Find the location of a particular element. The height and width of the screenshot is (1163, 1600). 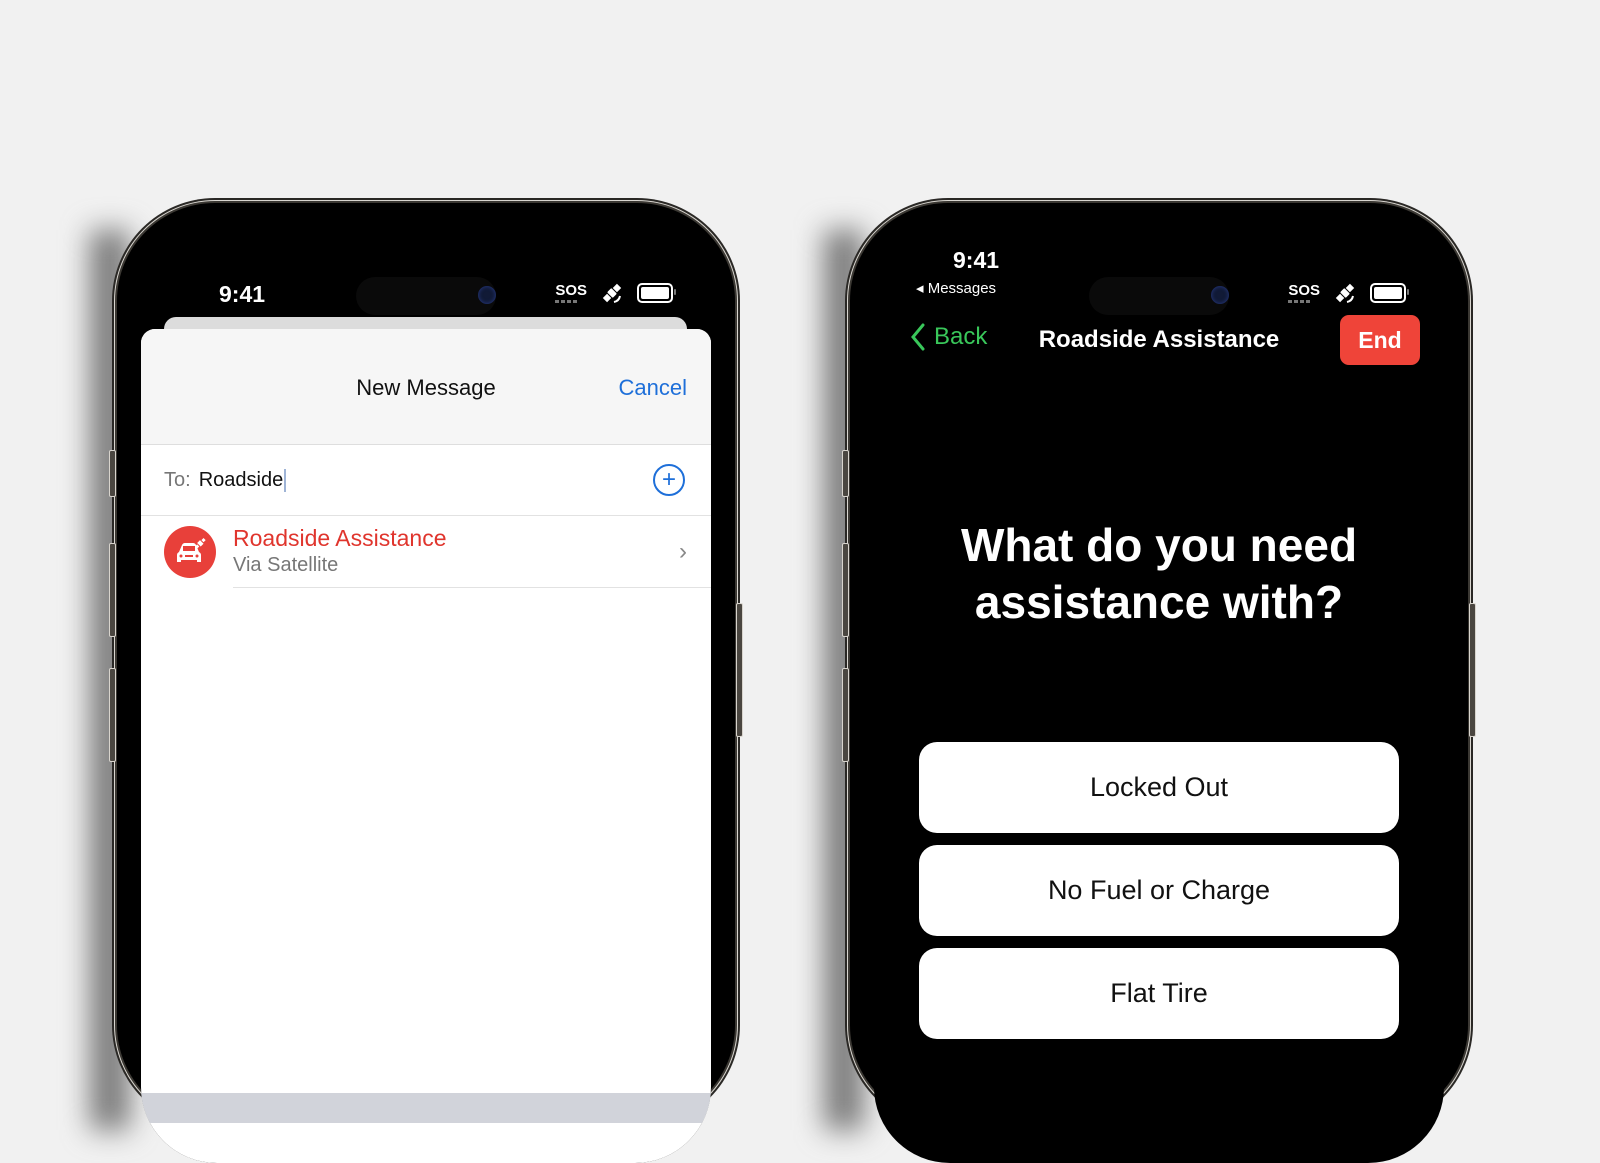

option-no-fuel-or-charge: No Fuel or Charge is located at coordinates (1159, 890).